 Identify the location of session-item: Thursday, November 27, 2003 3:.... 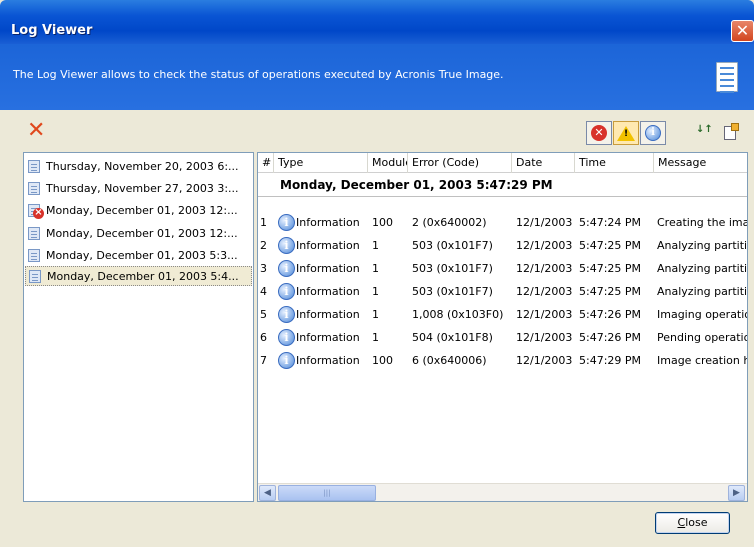
(138, 188).